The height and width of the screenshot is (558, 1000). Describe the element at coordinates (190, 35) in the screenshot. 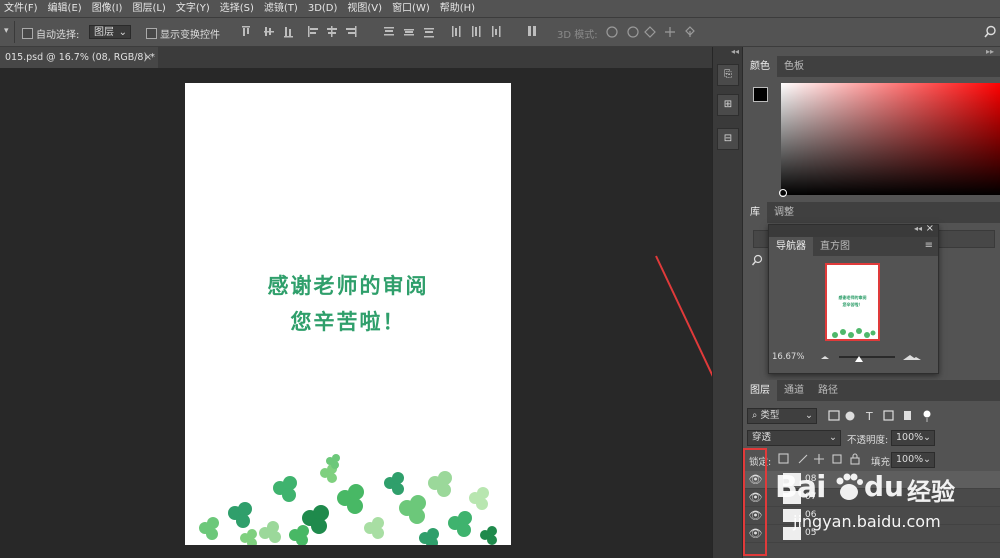

I see `show-transform-label: 显示变换控件` at that location.